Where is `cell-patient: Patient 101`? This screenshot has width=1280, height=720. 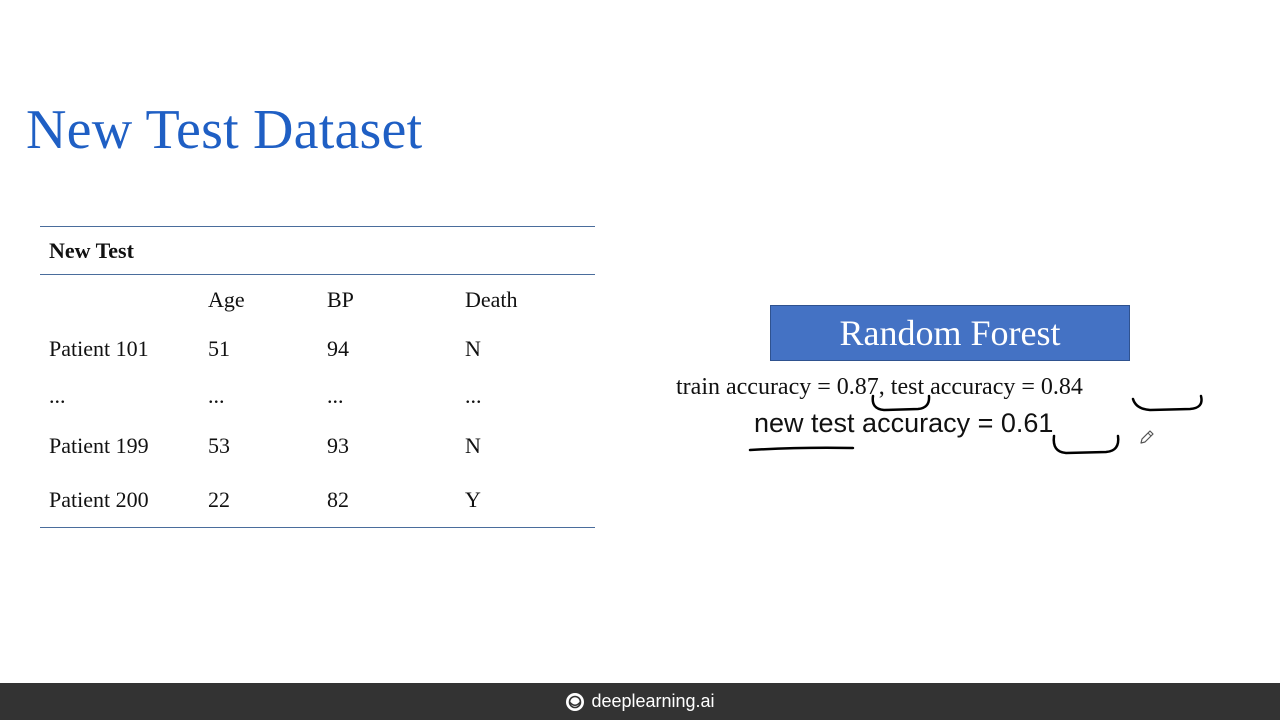
cell-patient: Patient 101 is located at coordinates (99, 348).